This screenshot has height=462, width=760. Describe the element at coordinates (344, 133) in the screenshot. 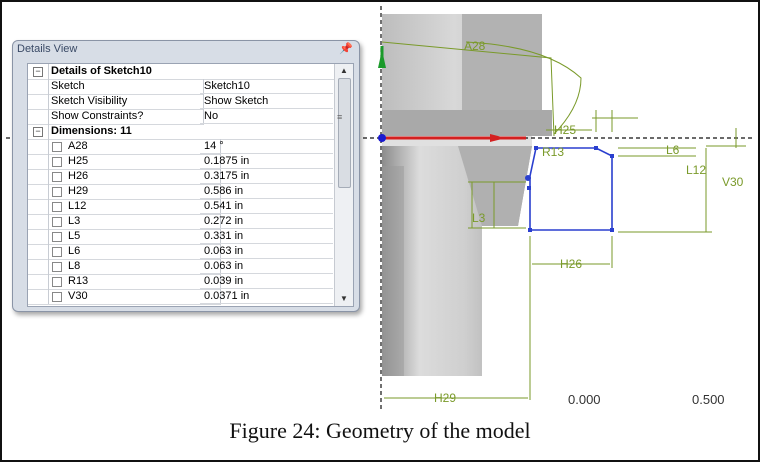

I see `scrollbar-thumb` at that location.